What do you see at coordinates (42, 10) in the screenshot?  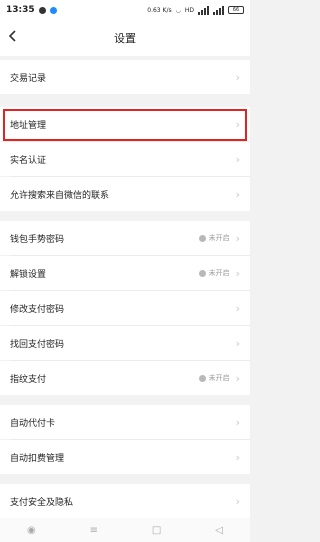 I see `notification-icon` at bounding box center [42, 10].